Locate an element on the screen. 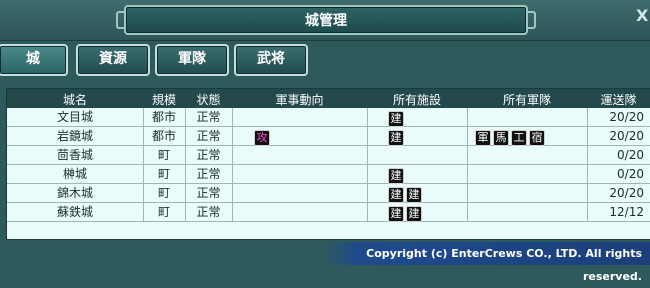  table-row: 錦木城町正常 建建 20/20 is located at coordinates (328, 193).